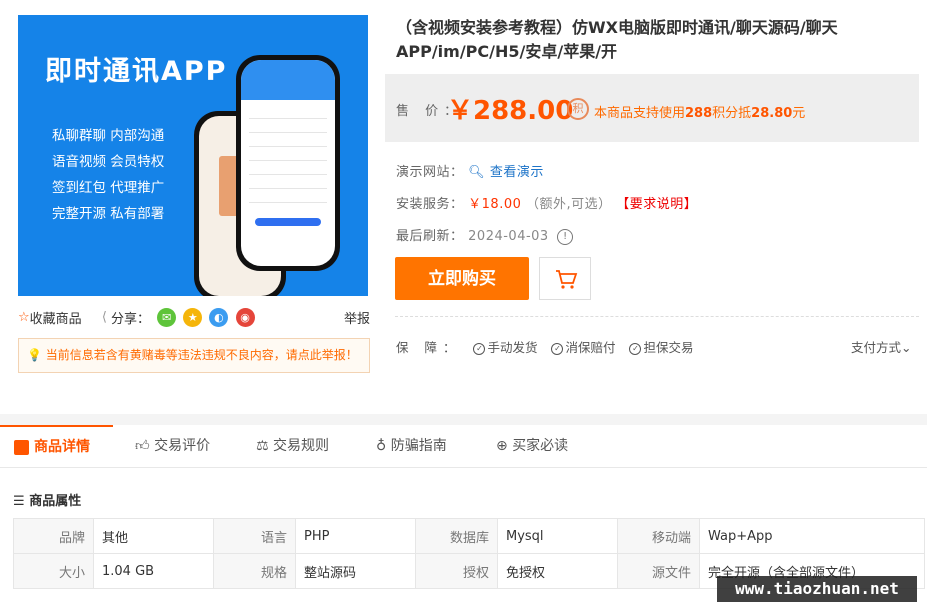 Image resolution: width=927 pixels, height=606 pixels. I want to click on section-separator, so click(463, 419).